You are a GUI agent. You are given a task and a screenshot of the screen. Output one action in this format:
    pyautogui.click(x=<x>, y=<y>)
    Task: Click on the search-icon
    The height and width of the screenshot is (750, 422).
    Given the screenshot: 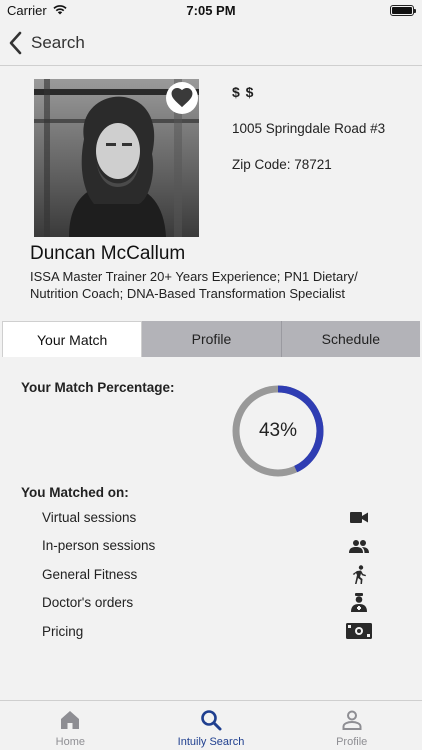 What is the action you would take?
    pyautogui.click(x=211, y=720)
    